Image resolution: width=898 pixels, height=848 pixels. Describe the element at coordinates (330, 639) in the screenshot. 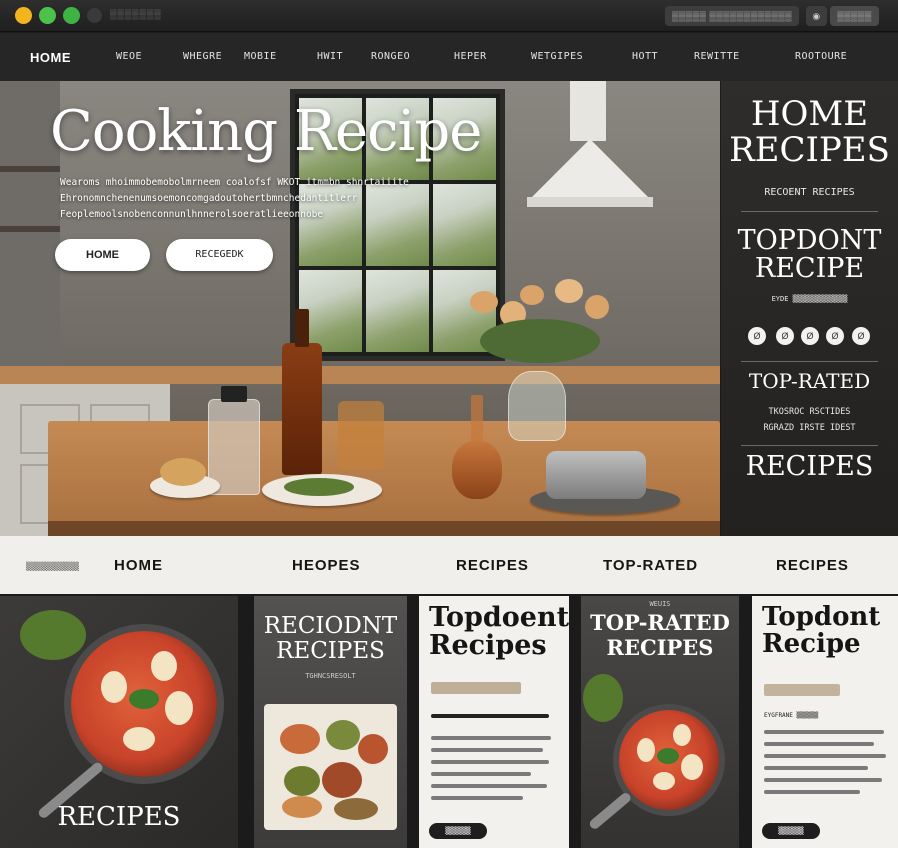

I see `card-title: RECIODNT RECIPES` at that location.